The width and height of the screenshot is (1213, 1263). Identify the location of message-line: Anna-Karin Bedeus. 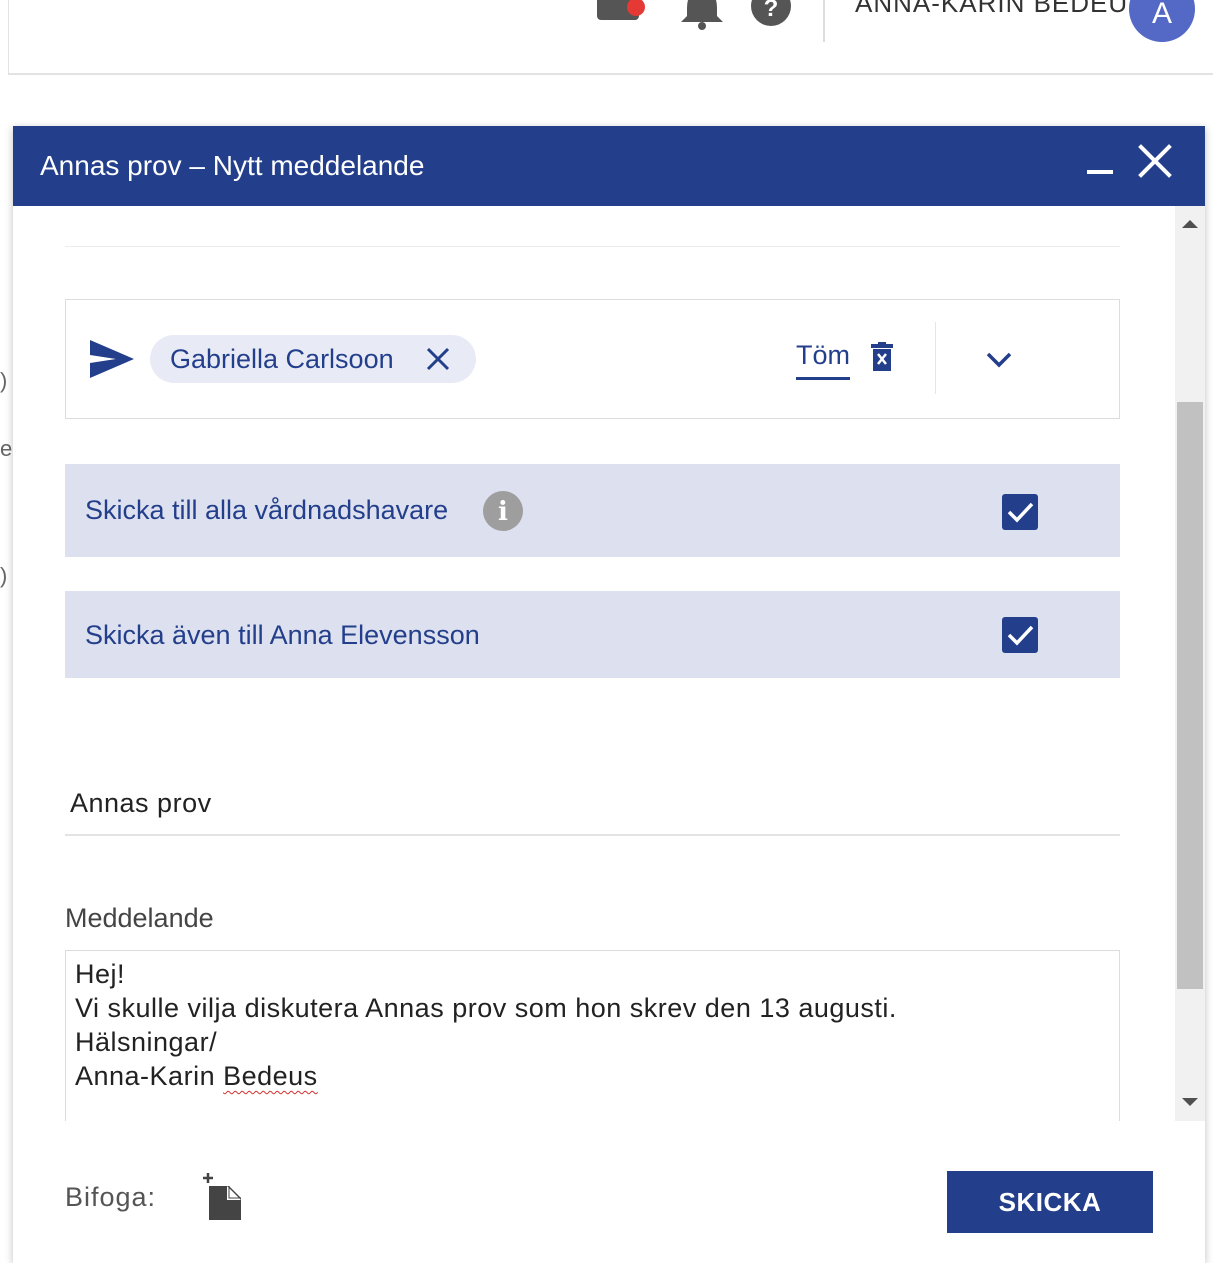
(196, 1076).